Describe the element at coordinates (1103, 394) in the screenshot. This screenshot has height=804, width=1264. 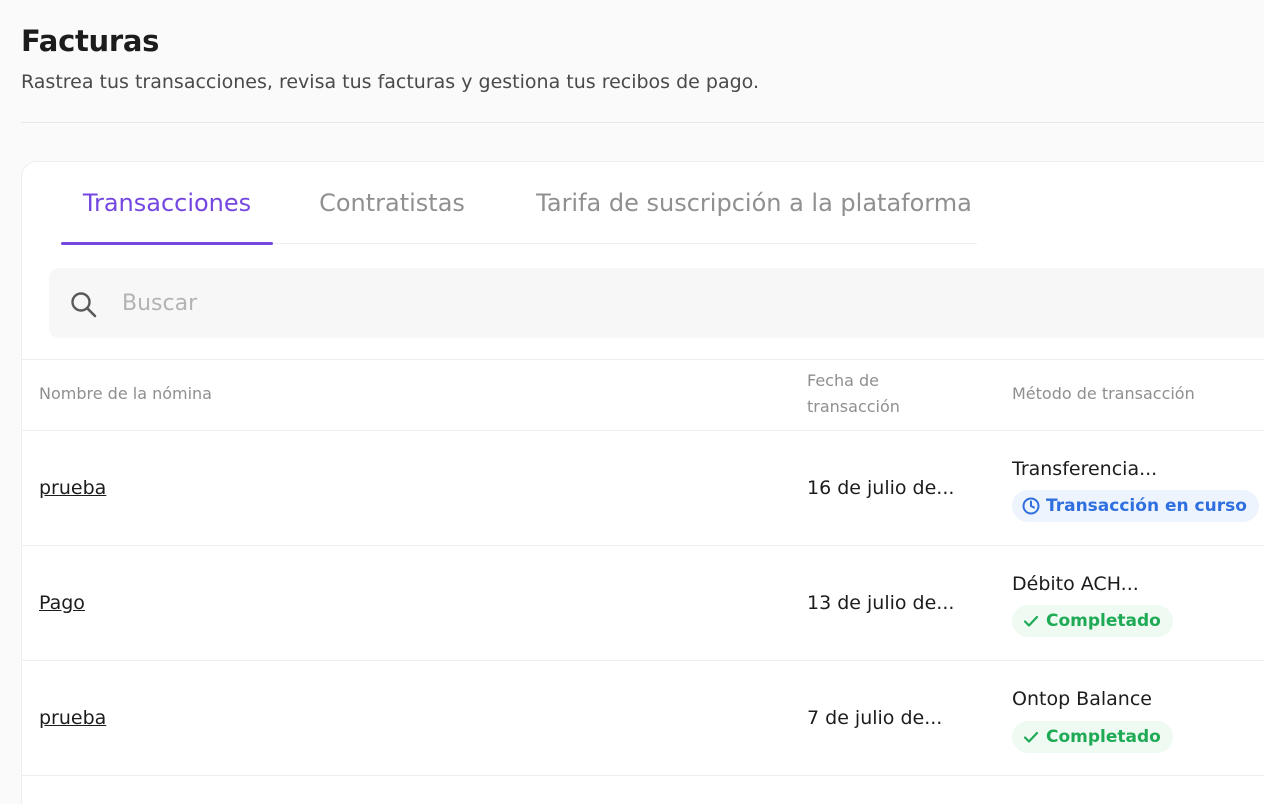
I see `column-header-method: Método de transacción` at that location.